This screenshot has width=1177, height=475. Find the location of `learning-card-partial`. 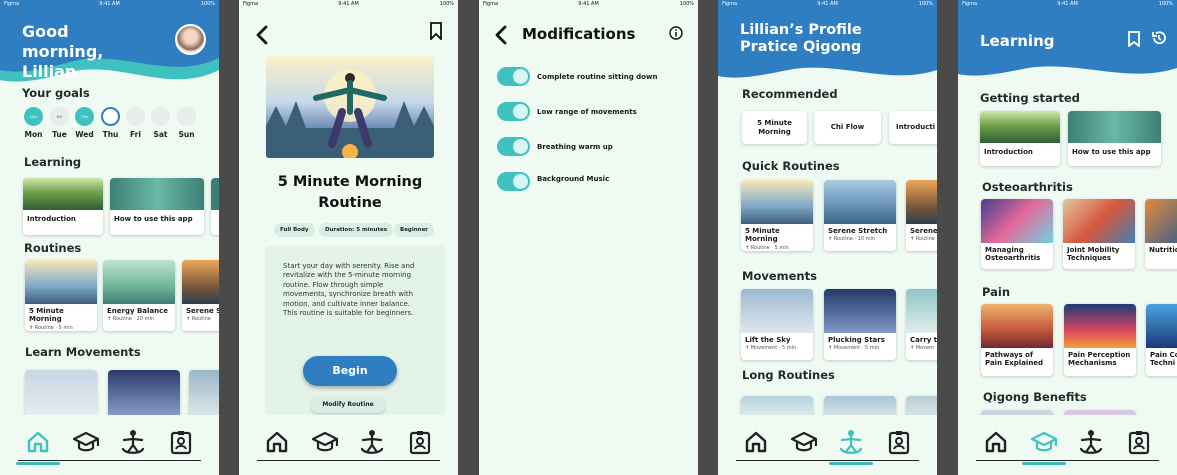

learning-card-partial is located at coordinates (215, 206).